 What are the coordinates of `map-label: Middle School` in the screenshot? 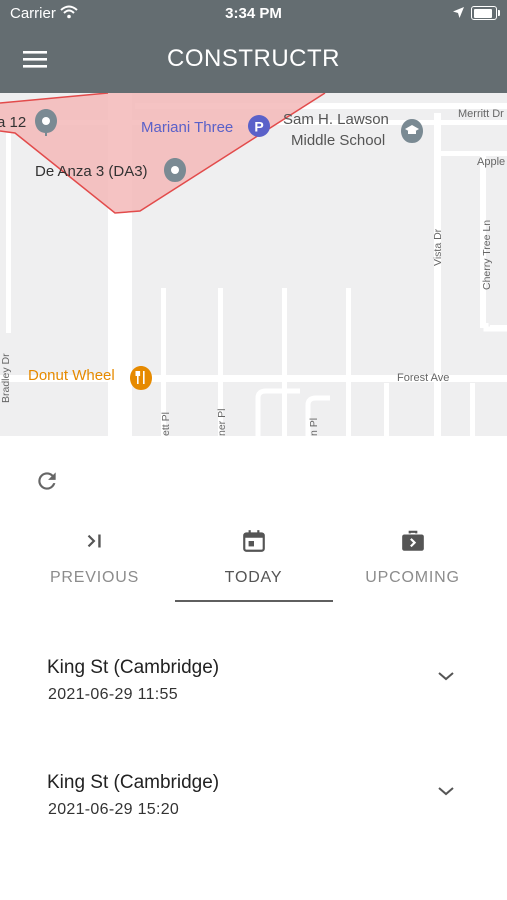 It's located at (338, 140).